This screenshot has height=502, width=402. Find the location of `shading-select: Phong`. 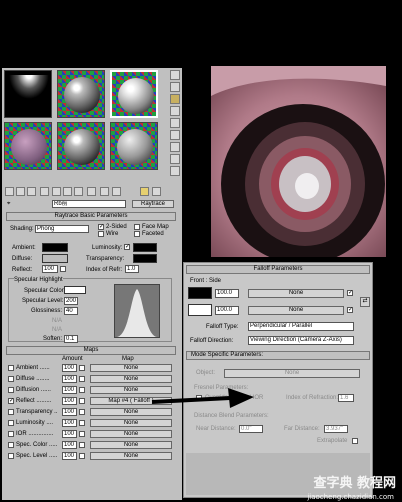

shading-select: Phong is located at coordinates (62, 229).